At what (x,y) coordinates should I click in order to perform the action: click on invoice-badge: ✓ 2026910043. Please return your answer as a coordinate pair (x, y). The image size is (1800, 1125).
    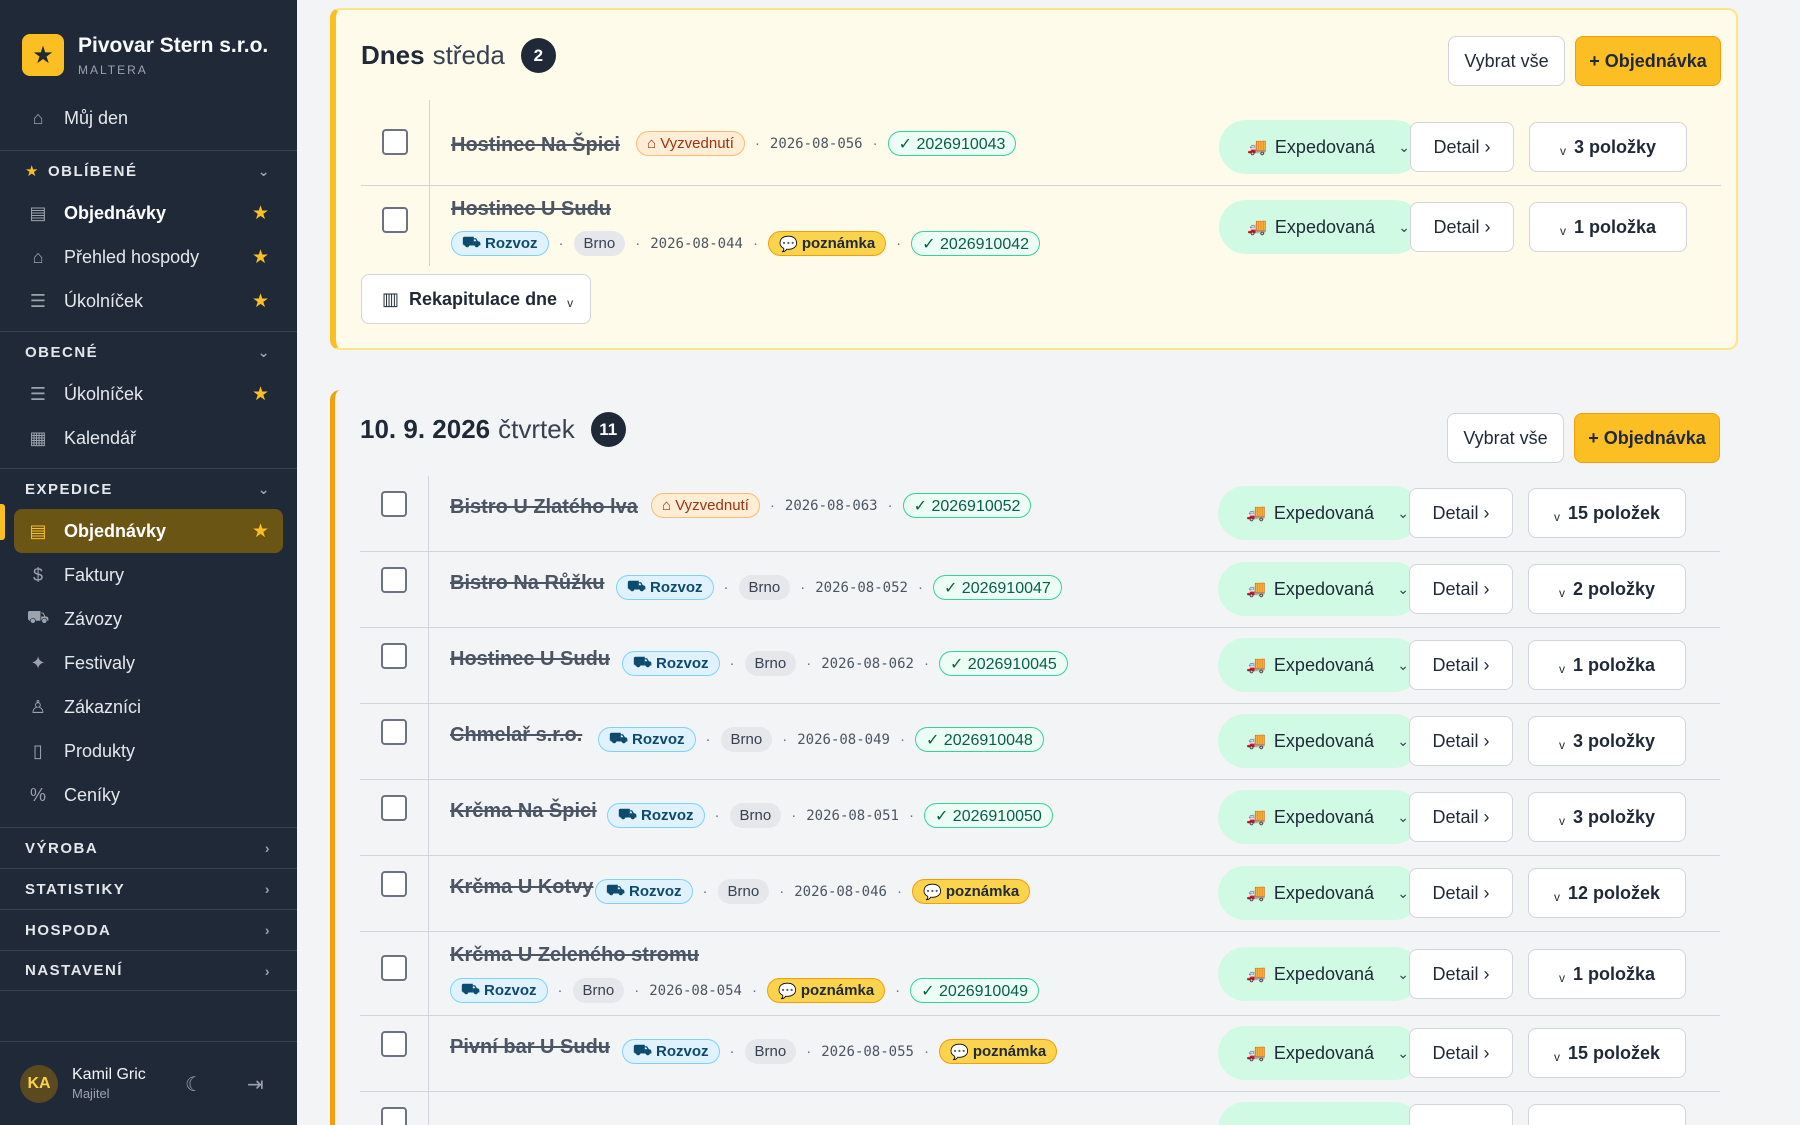
    Looking at the image, I should click on (952, 143).